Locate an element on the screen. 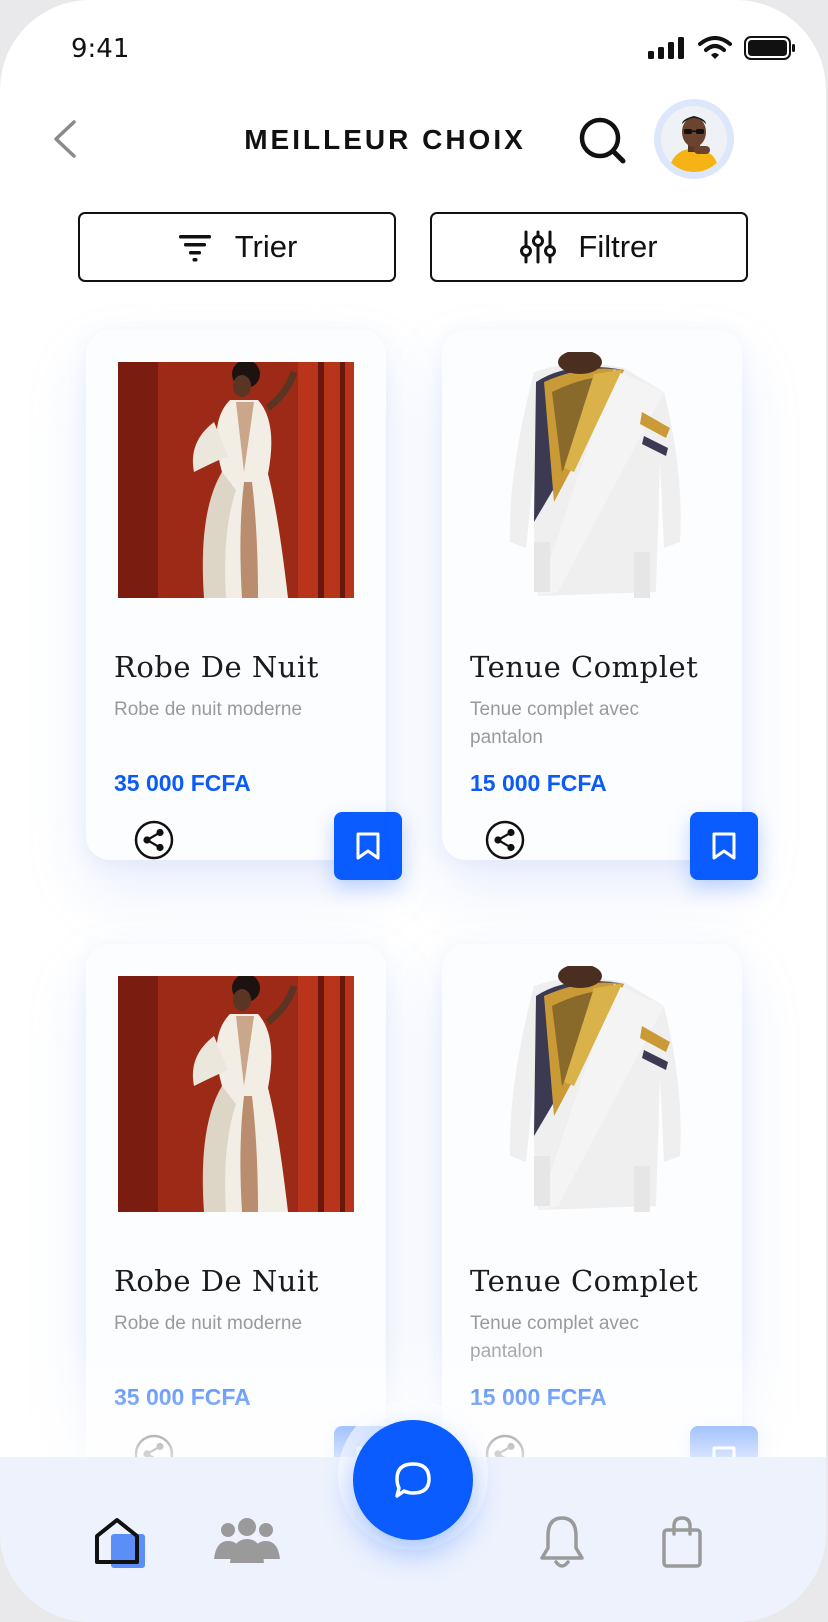 The width and height of the screenshot is (828, 1622). nav-community is located at coordinates (247, 1542).